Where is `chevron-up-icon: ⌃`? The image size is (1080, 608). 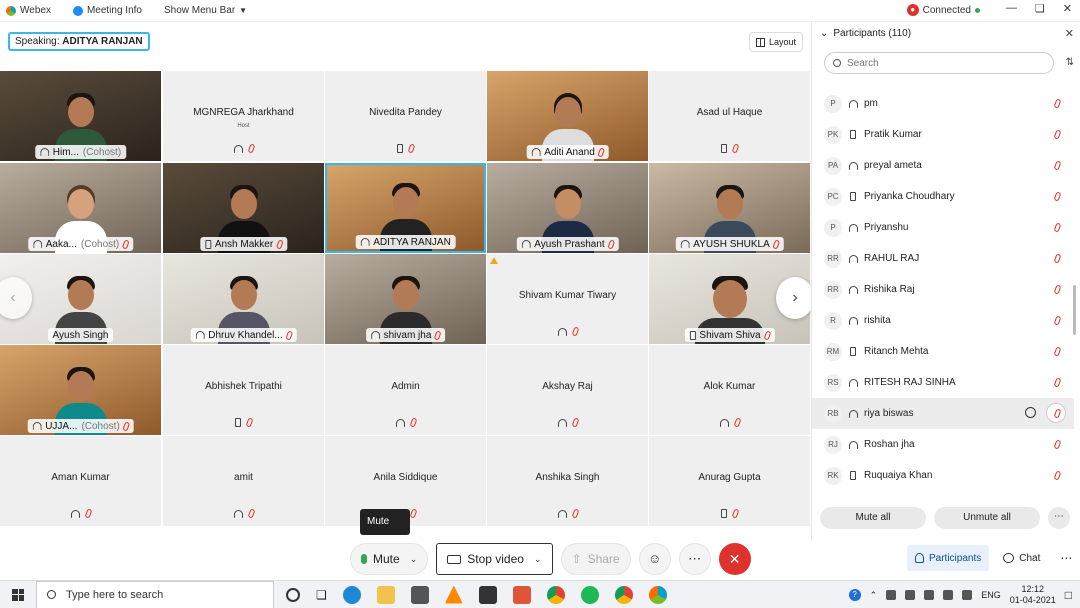
chevron-up-icon: ⌃ is located at coordinates (874, 595).